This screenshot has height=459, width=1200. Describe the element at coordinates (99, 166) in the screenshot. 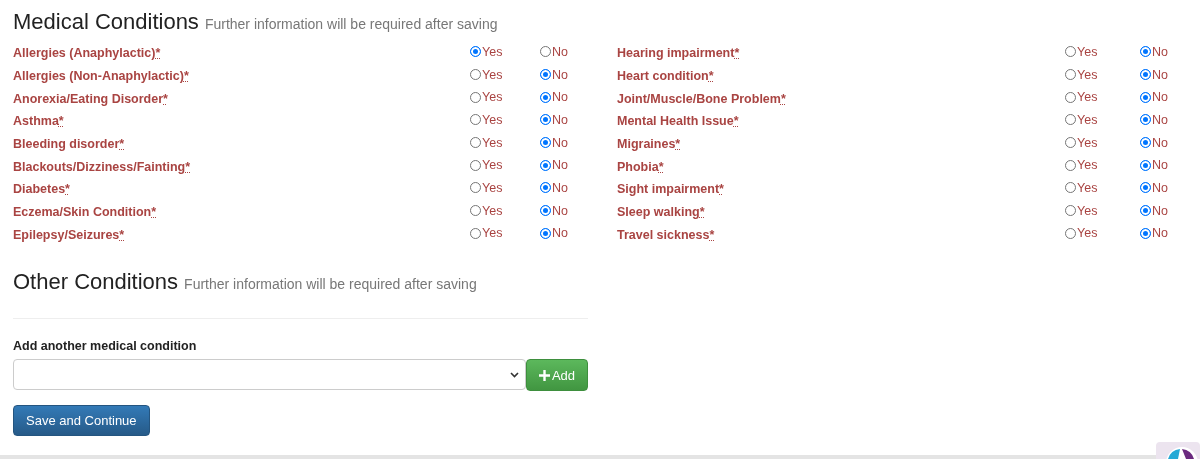

I see `condition-label: Blackouts/Dizziness/Fainting` at that location.